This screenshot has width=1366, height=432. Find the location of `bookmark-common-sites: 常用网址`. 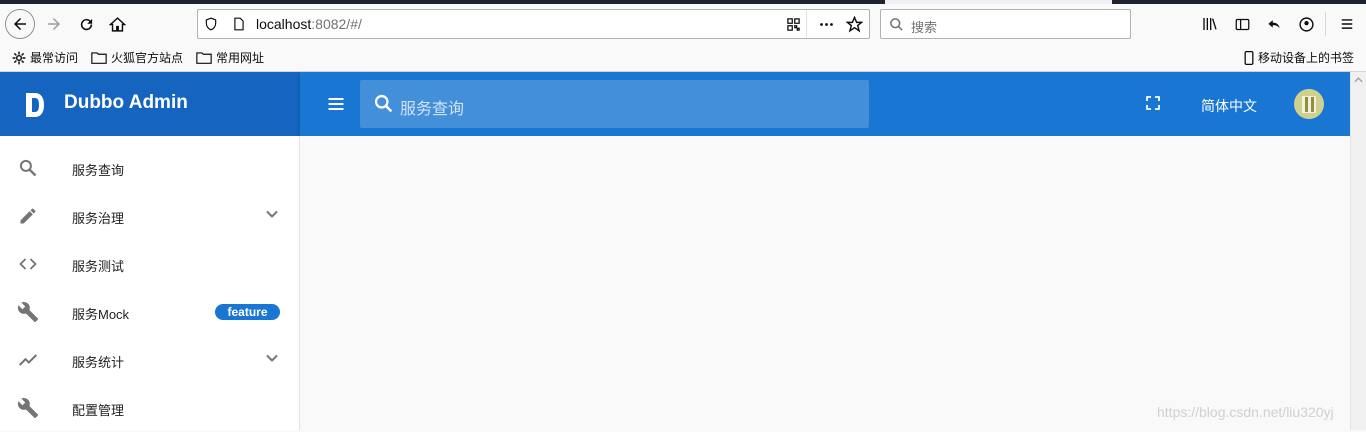

bookmark-common-sites: 常用网址 is located at coordinates (230, 57).